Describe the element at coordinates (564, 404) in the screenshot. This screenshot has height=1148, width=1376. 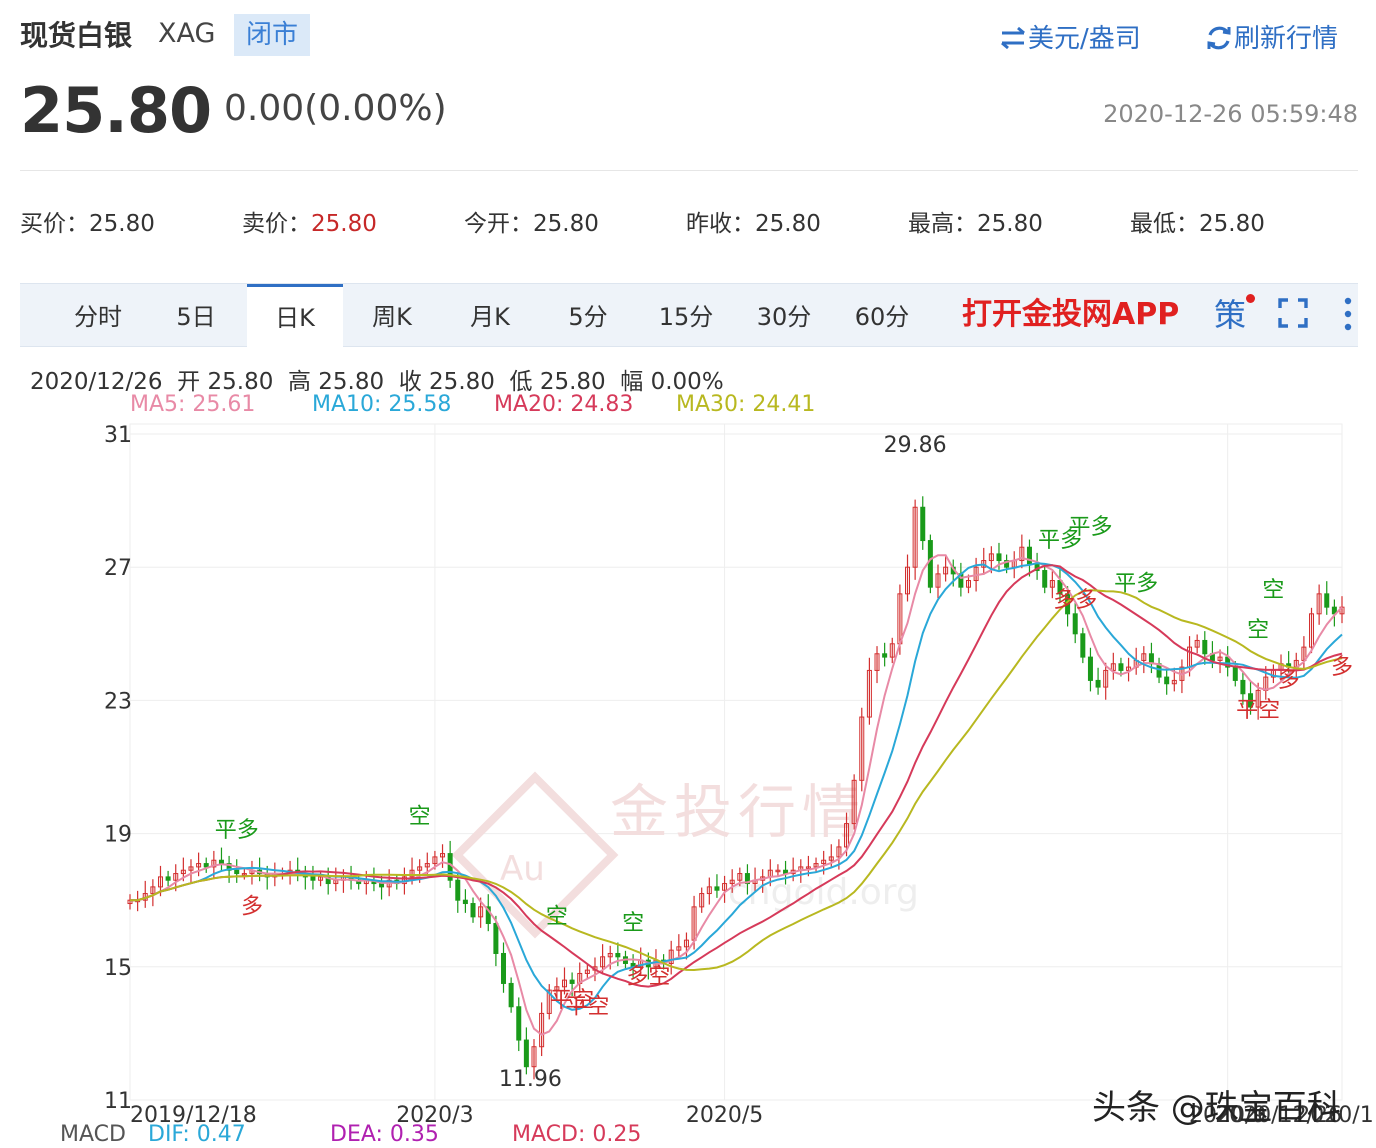
I see `ma20-legend: MA20: 24.83` at that location.